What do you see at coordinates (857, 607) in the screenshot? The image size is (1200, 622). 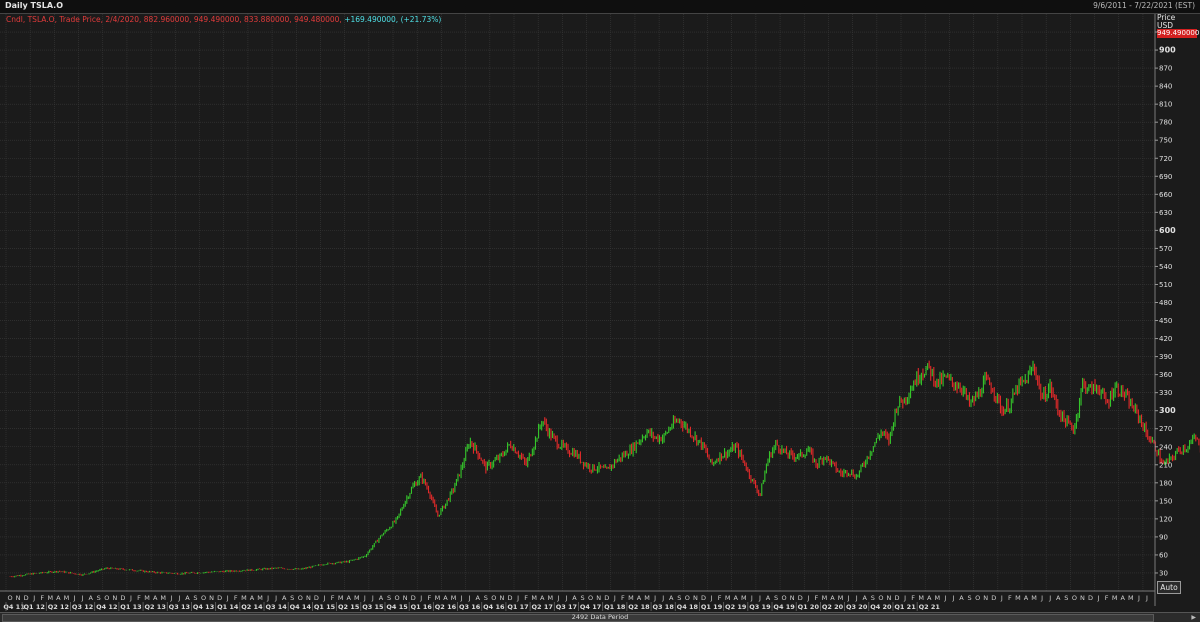 I see `quarter-tick-label: Q3 20` at bounding box center [857, 607].